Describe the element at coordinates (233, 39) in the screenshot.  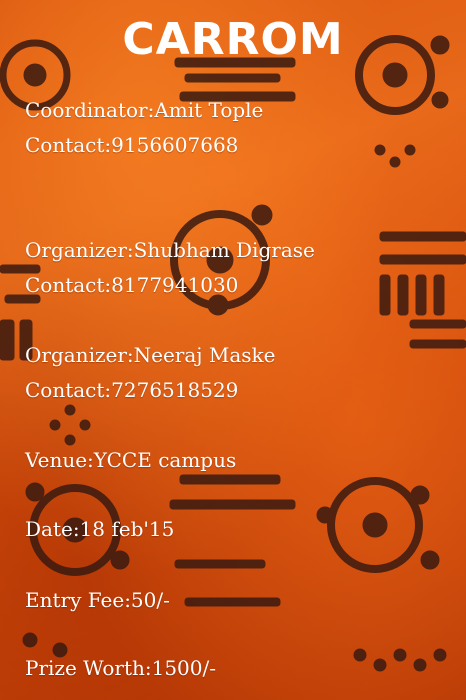
I see `poster-title: CARROM` at that location.